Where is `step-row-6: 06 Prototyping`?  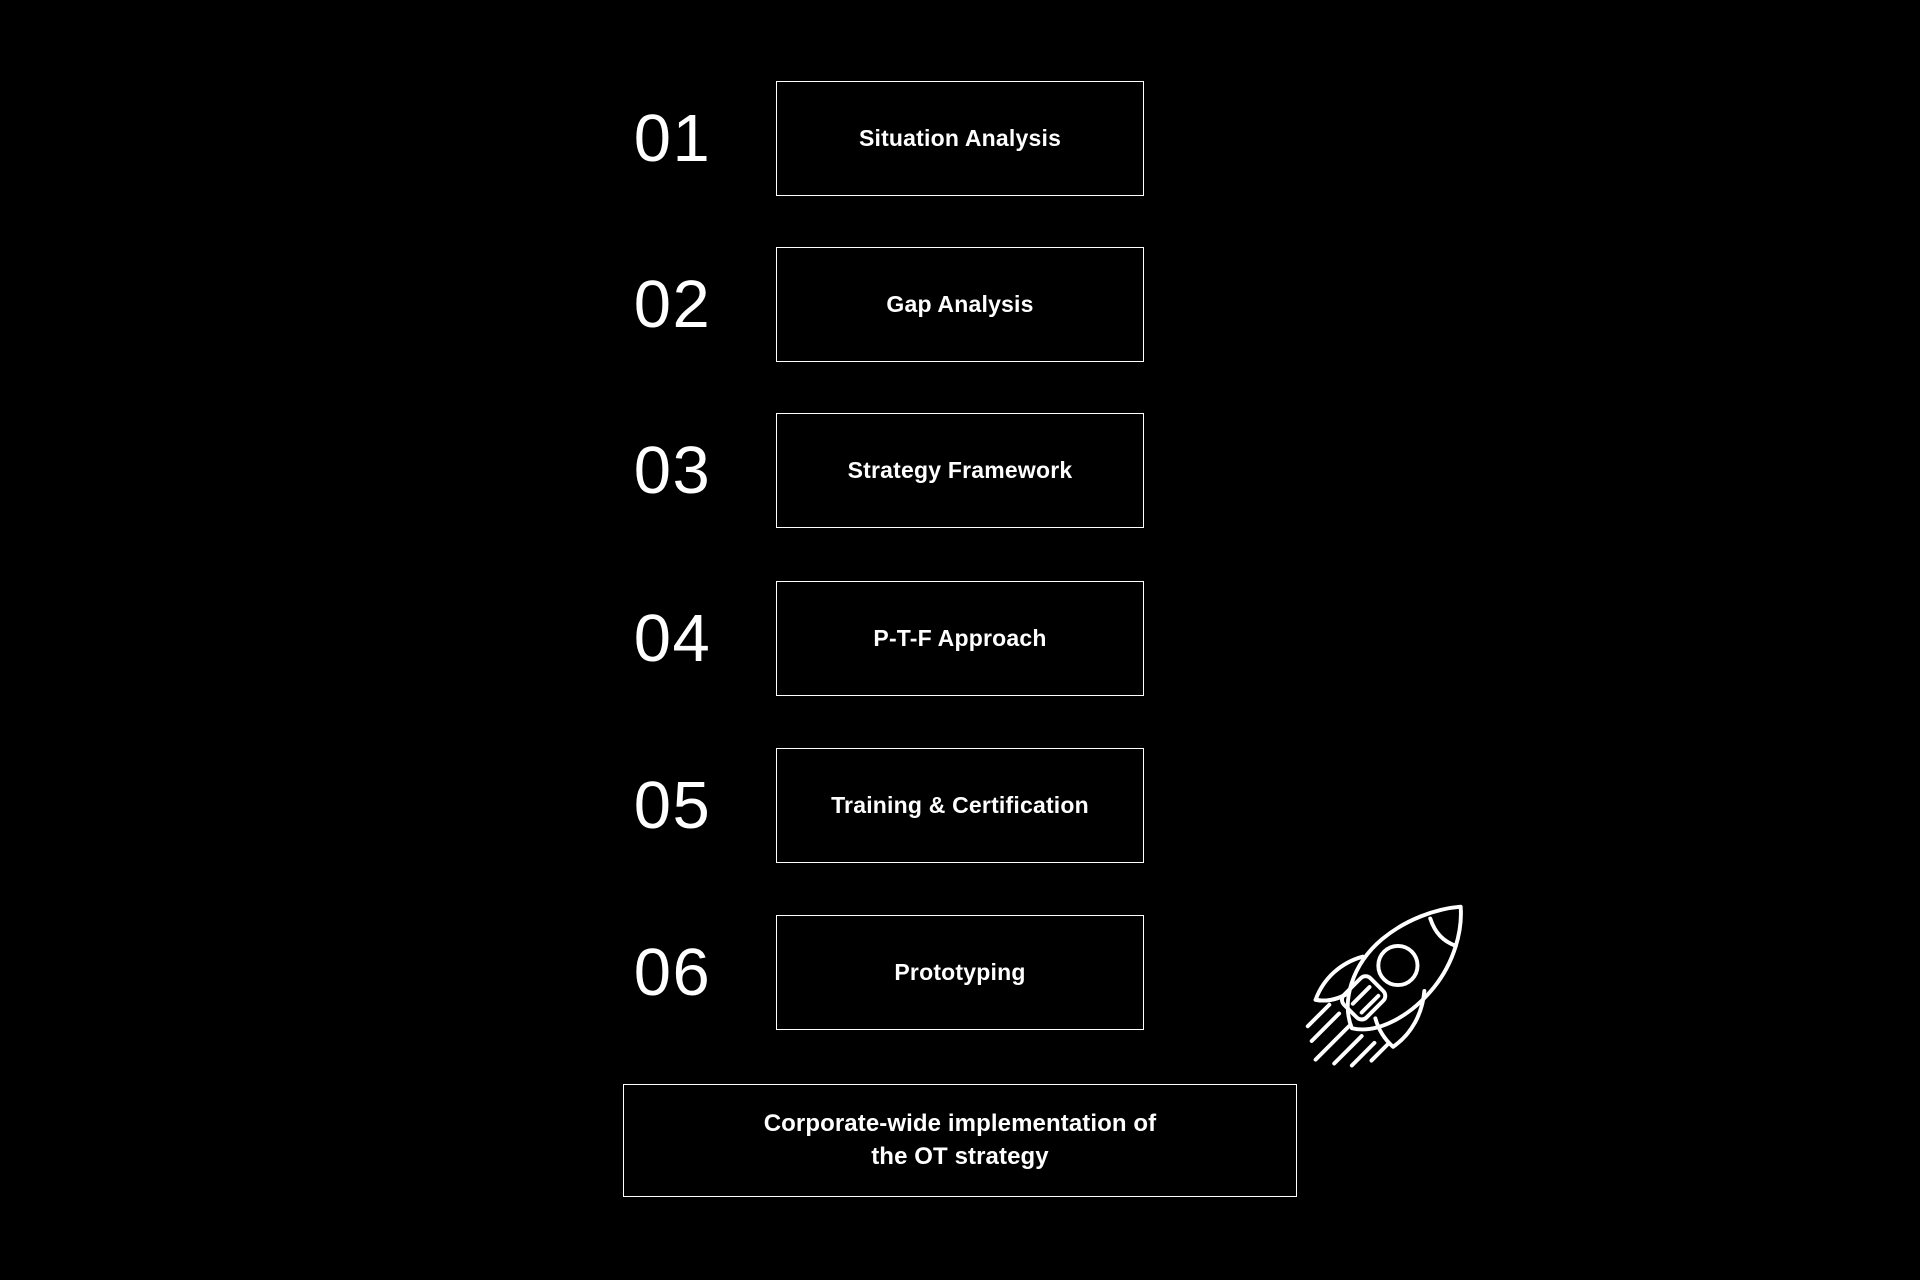
step-row-6: 06 Prototyping is located at coordinates (960, 972).